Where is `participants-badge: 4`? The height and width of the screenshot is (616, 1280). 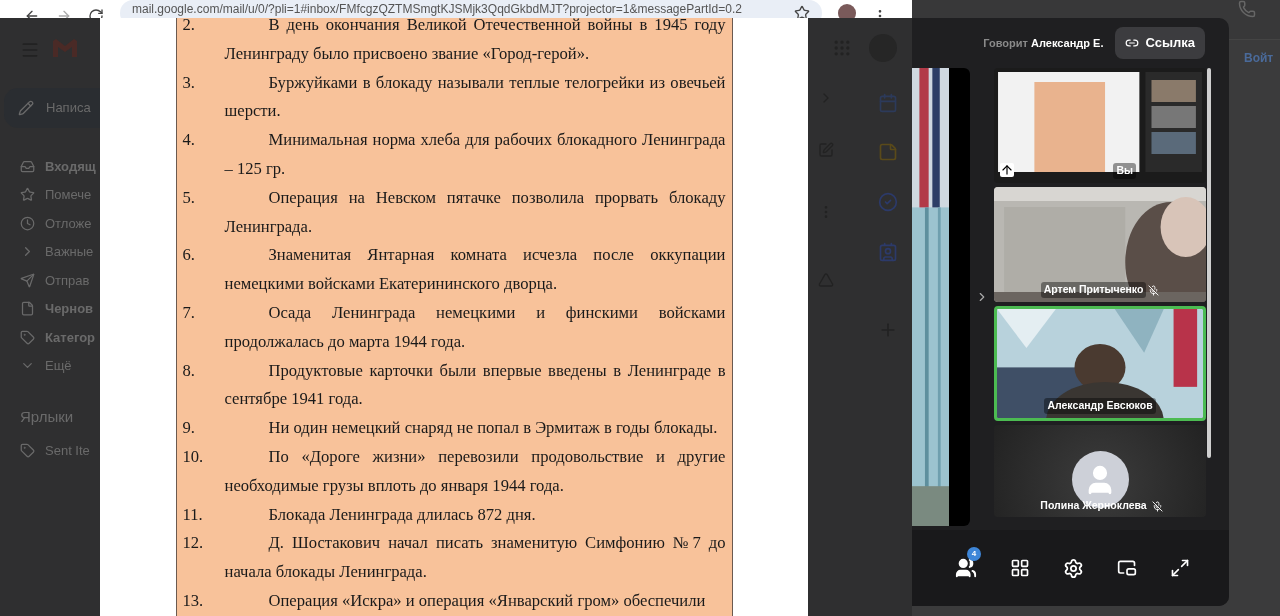 participants-badge: 4 is located at coordinates (974, 554).